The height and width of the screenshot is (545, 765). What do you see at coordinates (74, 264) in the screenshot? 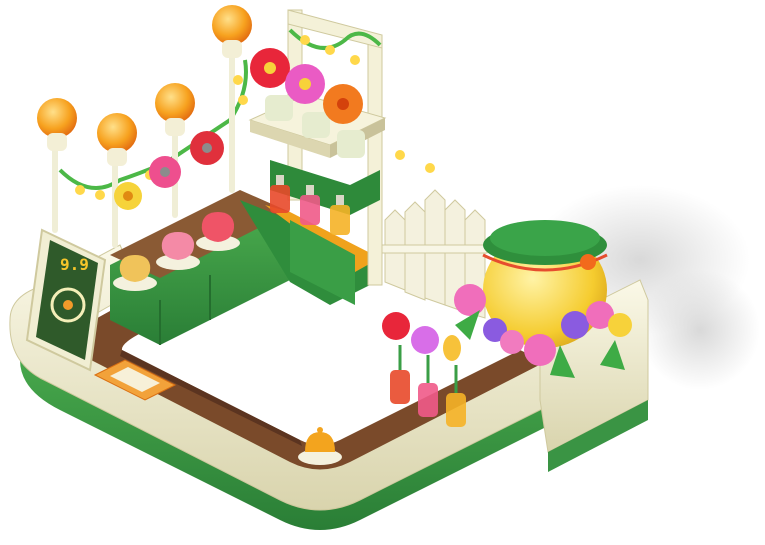
I see `price-text: 9.9` at bounding box center [74, 264].